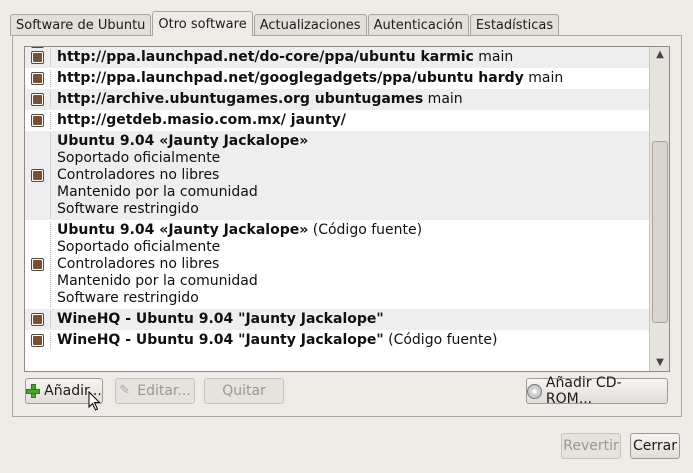 This screenshot has height=473, width=693. Describe the element at coordinates (125, 390) in the screenshot. I see `pencil-icon: ✎` at that location.